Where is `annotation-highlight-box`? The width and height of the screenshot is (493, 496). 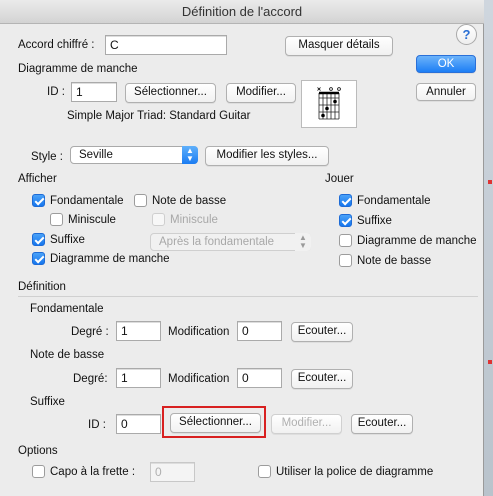
annotation-highlight-box is located at coordinates (214, 422).